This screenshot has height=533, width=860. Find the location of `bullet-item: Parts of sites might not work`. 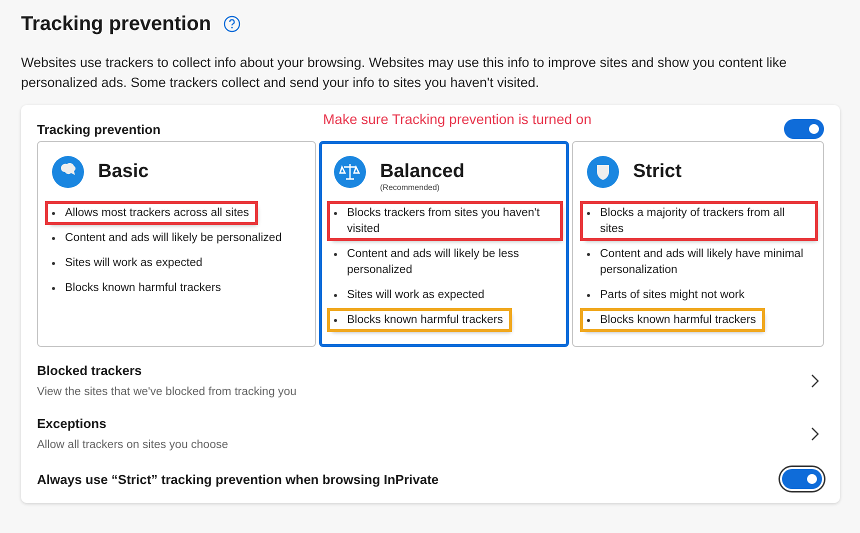

bullet-item: Parts of sites might not work is located at coordinates (666, 295).